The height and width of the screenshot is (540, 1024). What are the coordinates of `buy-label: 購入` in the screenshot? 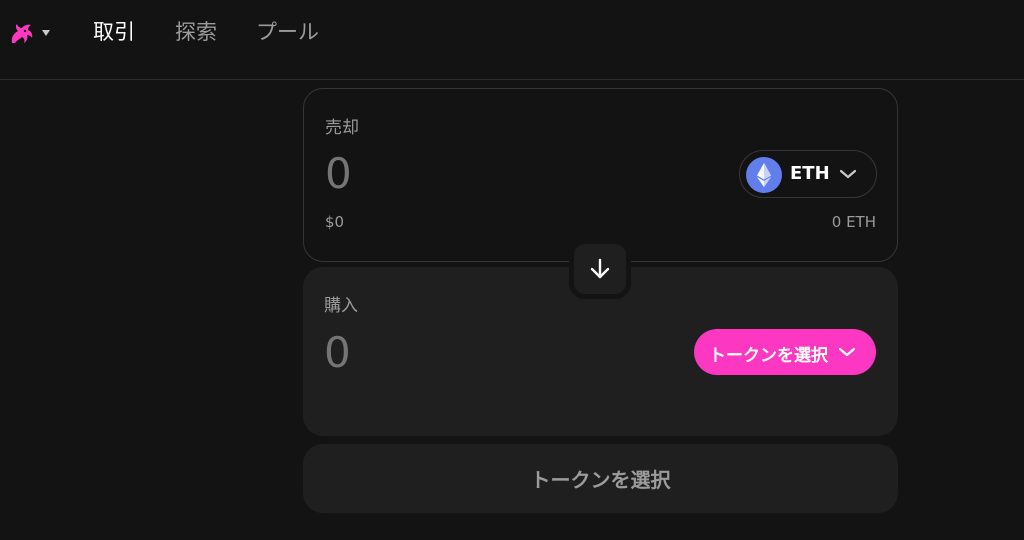 It's located at (341, 306).